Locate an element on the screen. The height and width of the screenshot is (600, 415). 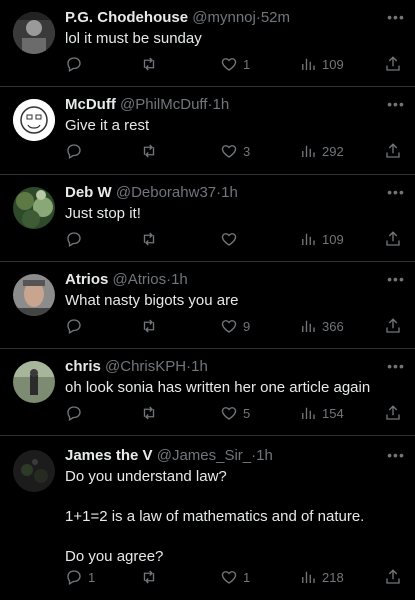
handle: @PhilMcDuff is located at coordinates (163, 104).